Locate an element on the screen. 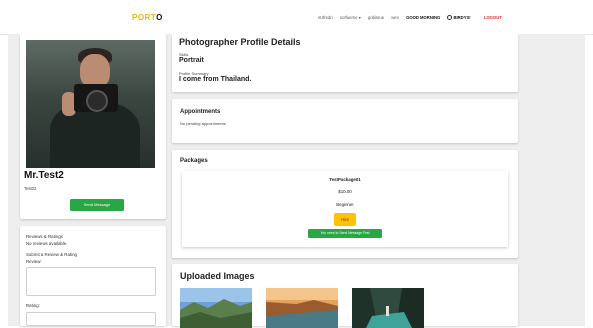  profile-username: Test02 is located at coordinates (30, 188).